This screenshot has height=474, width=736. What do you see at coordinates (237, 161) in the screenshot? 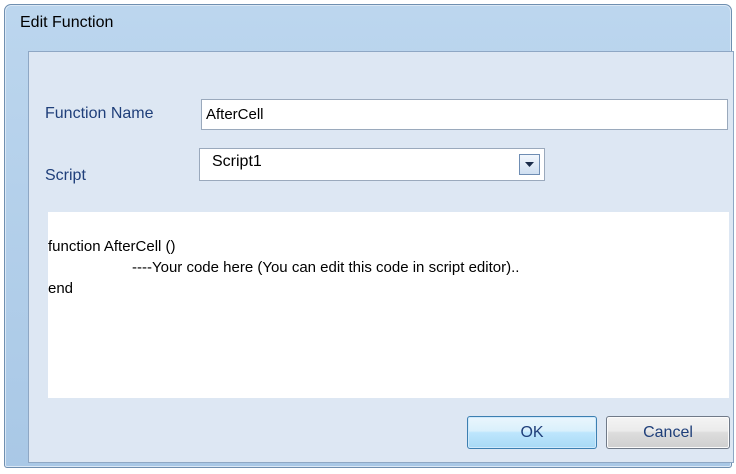
I see `script-dropdown-value: Script1` at bounding box center [237, 161].